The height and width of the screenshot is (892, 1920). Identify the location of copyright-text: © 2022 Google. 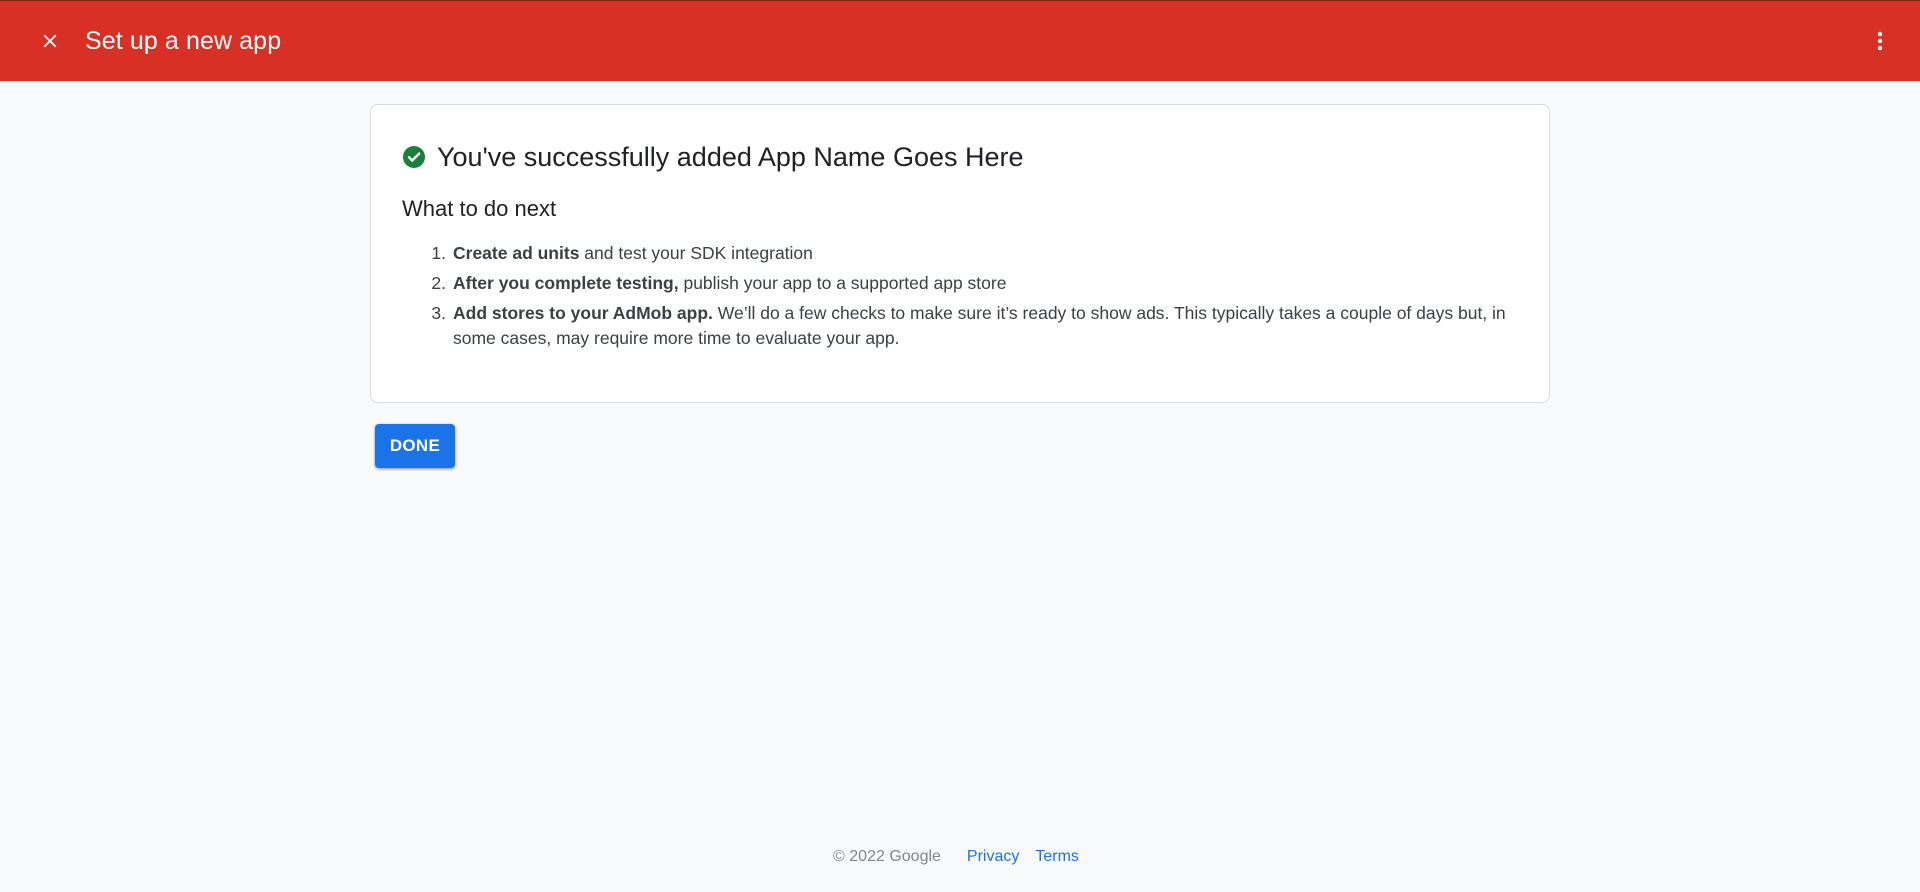
(887, 856).